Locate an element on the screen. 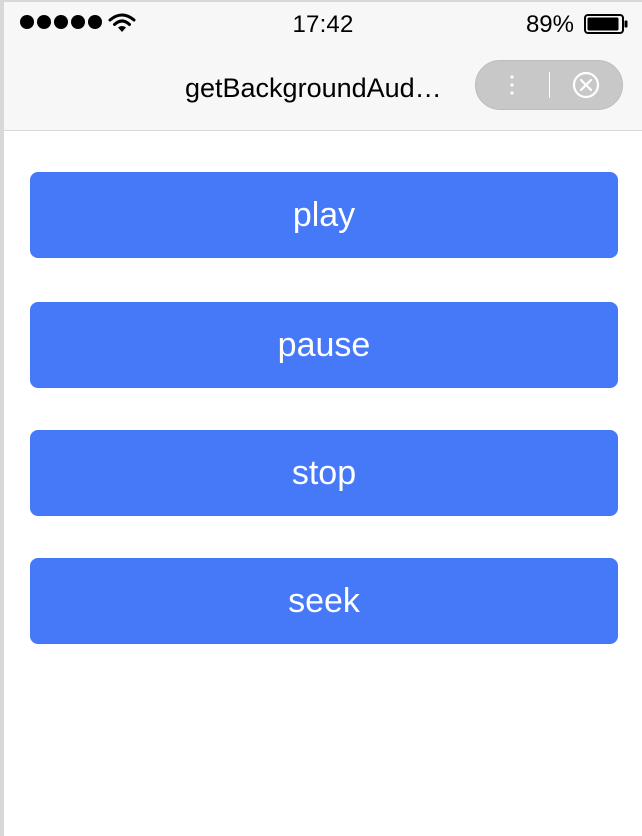 Image resolution: width=642 pixels, height=836 pixels. pause-button: pause is located at coordinates (324, 345).